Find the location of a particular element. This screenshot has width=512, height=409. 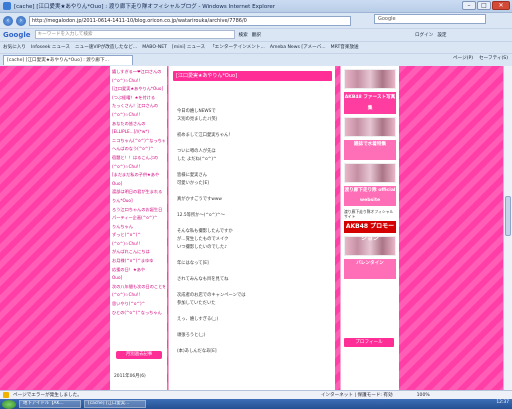

recent-comment: (つぶ経曜！★を付ける is located at coordinates (138, 98).